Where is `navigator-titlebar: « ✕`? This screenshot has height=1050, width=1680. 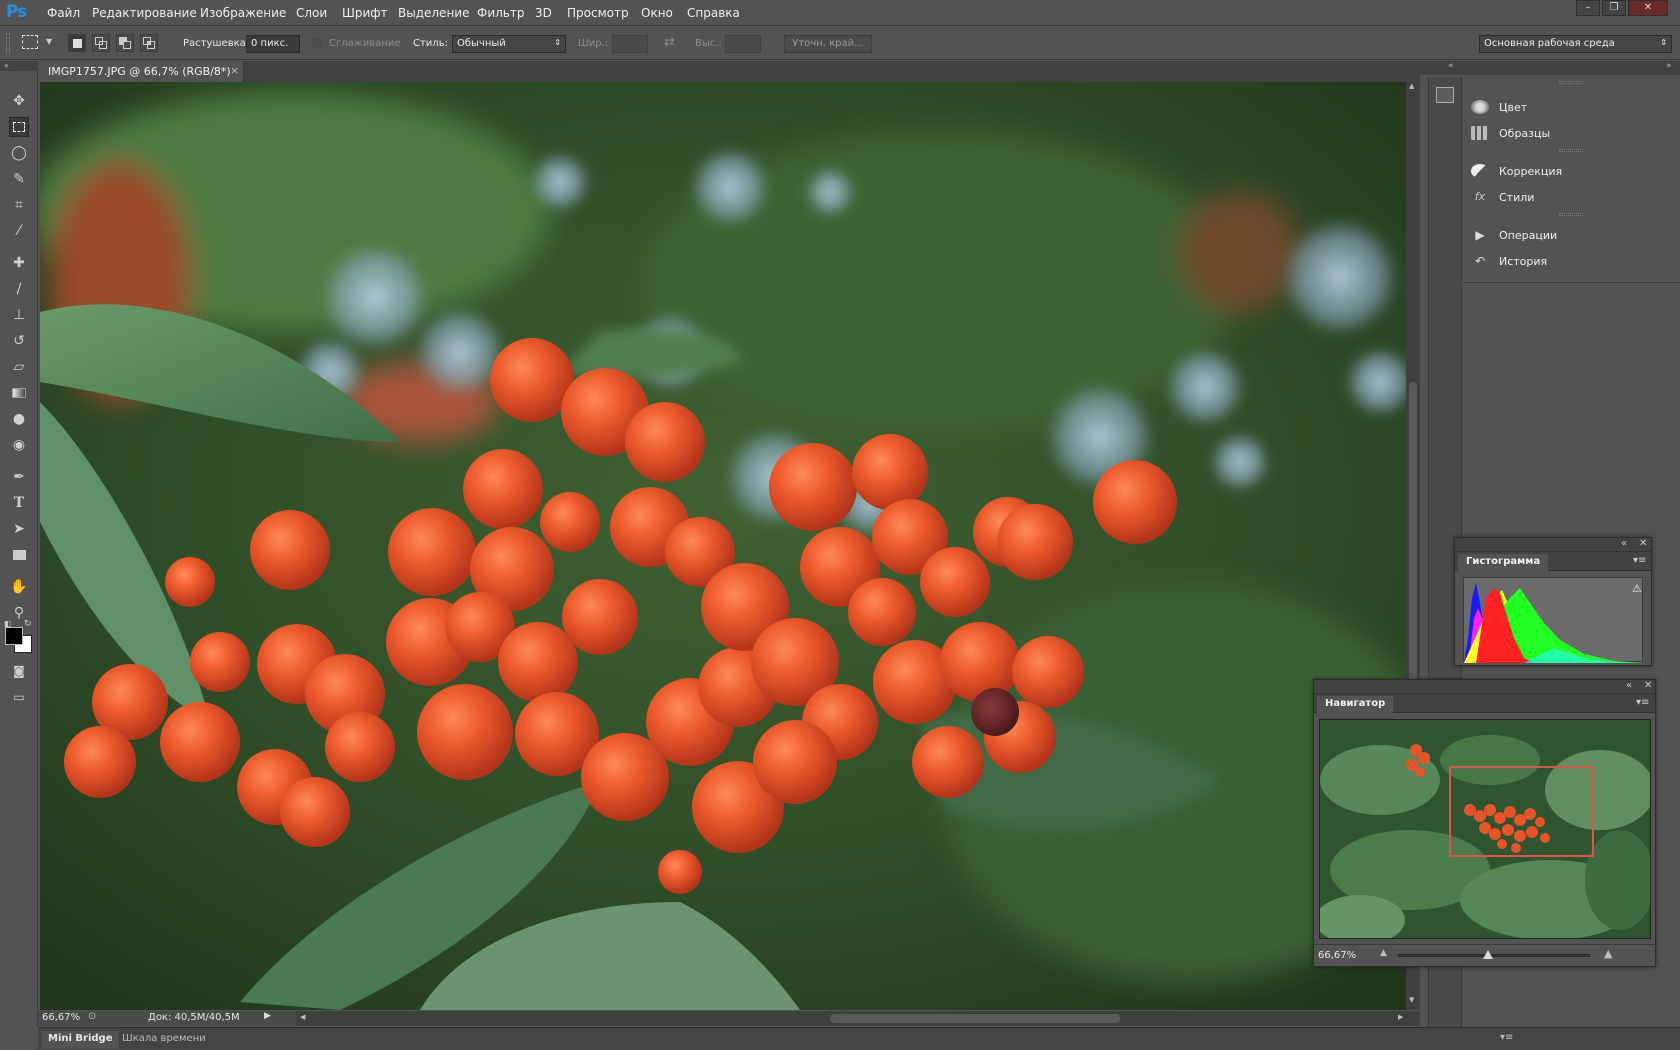 navigator-titlebar: « ✕ is located at coordinates (1484, 687).